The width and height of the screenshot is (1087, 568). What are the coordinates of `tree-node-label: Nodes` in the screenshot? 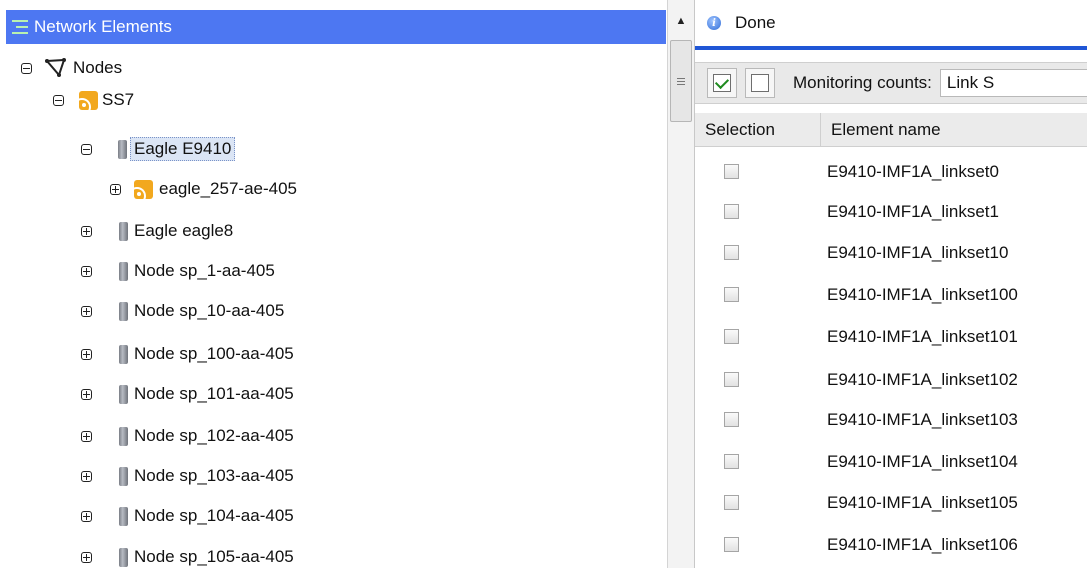 It's located at (98, 67).